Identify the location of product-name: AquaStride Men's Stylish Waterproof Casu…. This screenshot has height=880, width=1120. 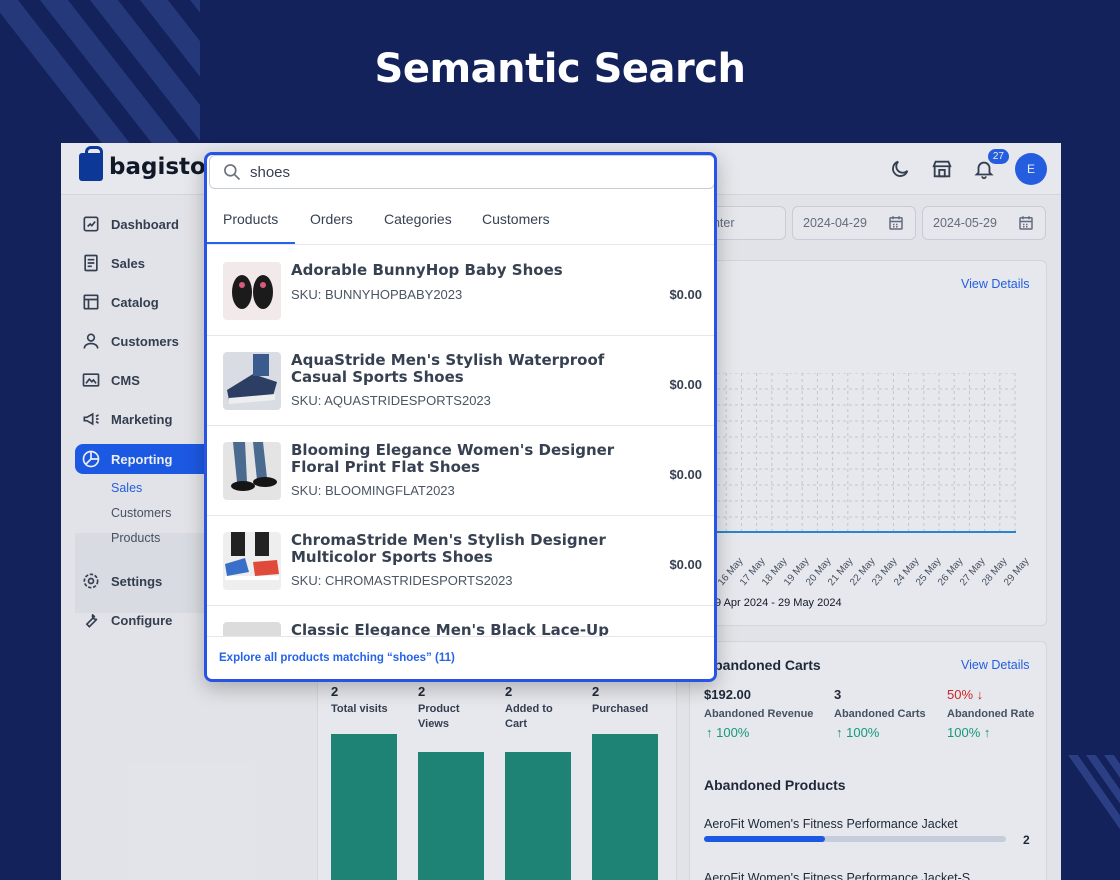
(448, 368).